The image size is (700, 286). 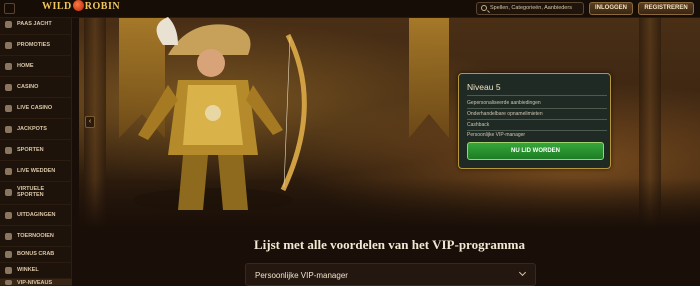 I want to click on sidebar-item-label: CASINO, so click(x=28, y=87).